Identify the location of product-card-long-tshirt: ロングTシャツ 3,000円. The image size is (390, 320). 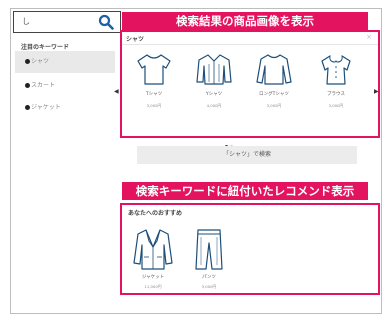
(274, 80).